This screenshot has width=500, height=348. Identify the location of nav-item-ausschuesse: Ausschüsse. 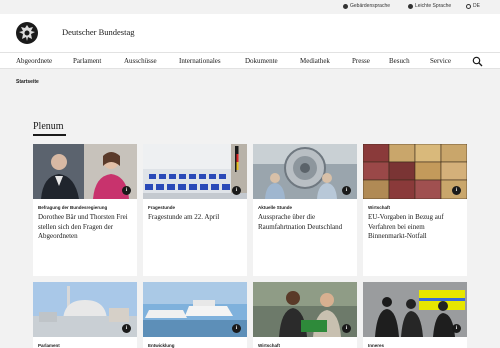
(140, 61).